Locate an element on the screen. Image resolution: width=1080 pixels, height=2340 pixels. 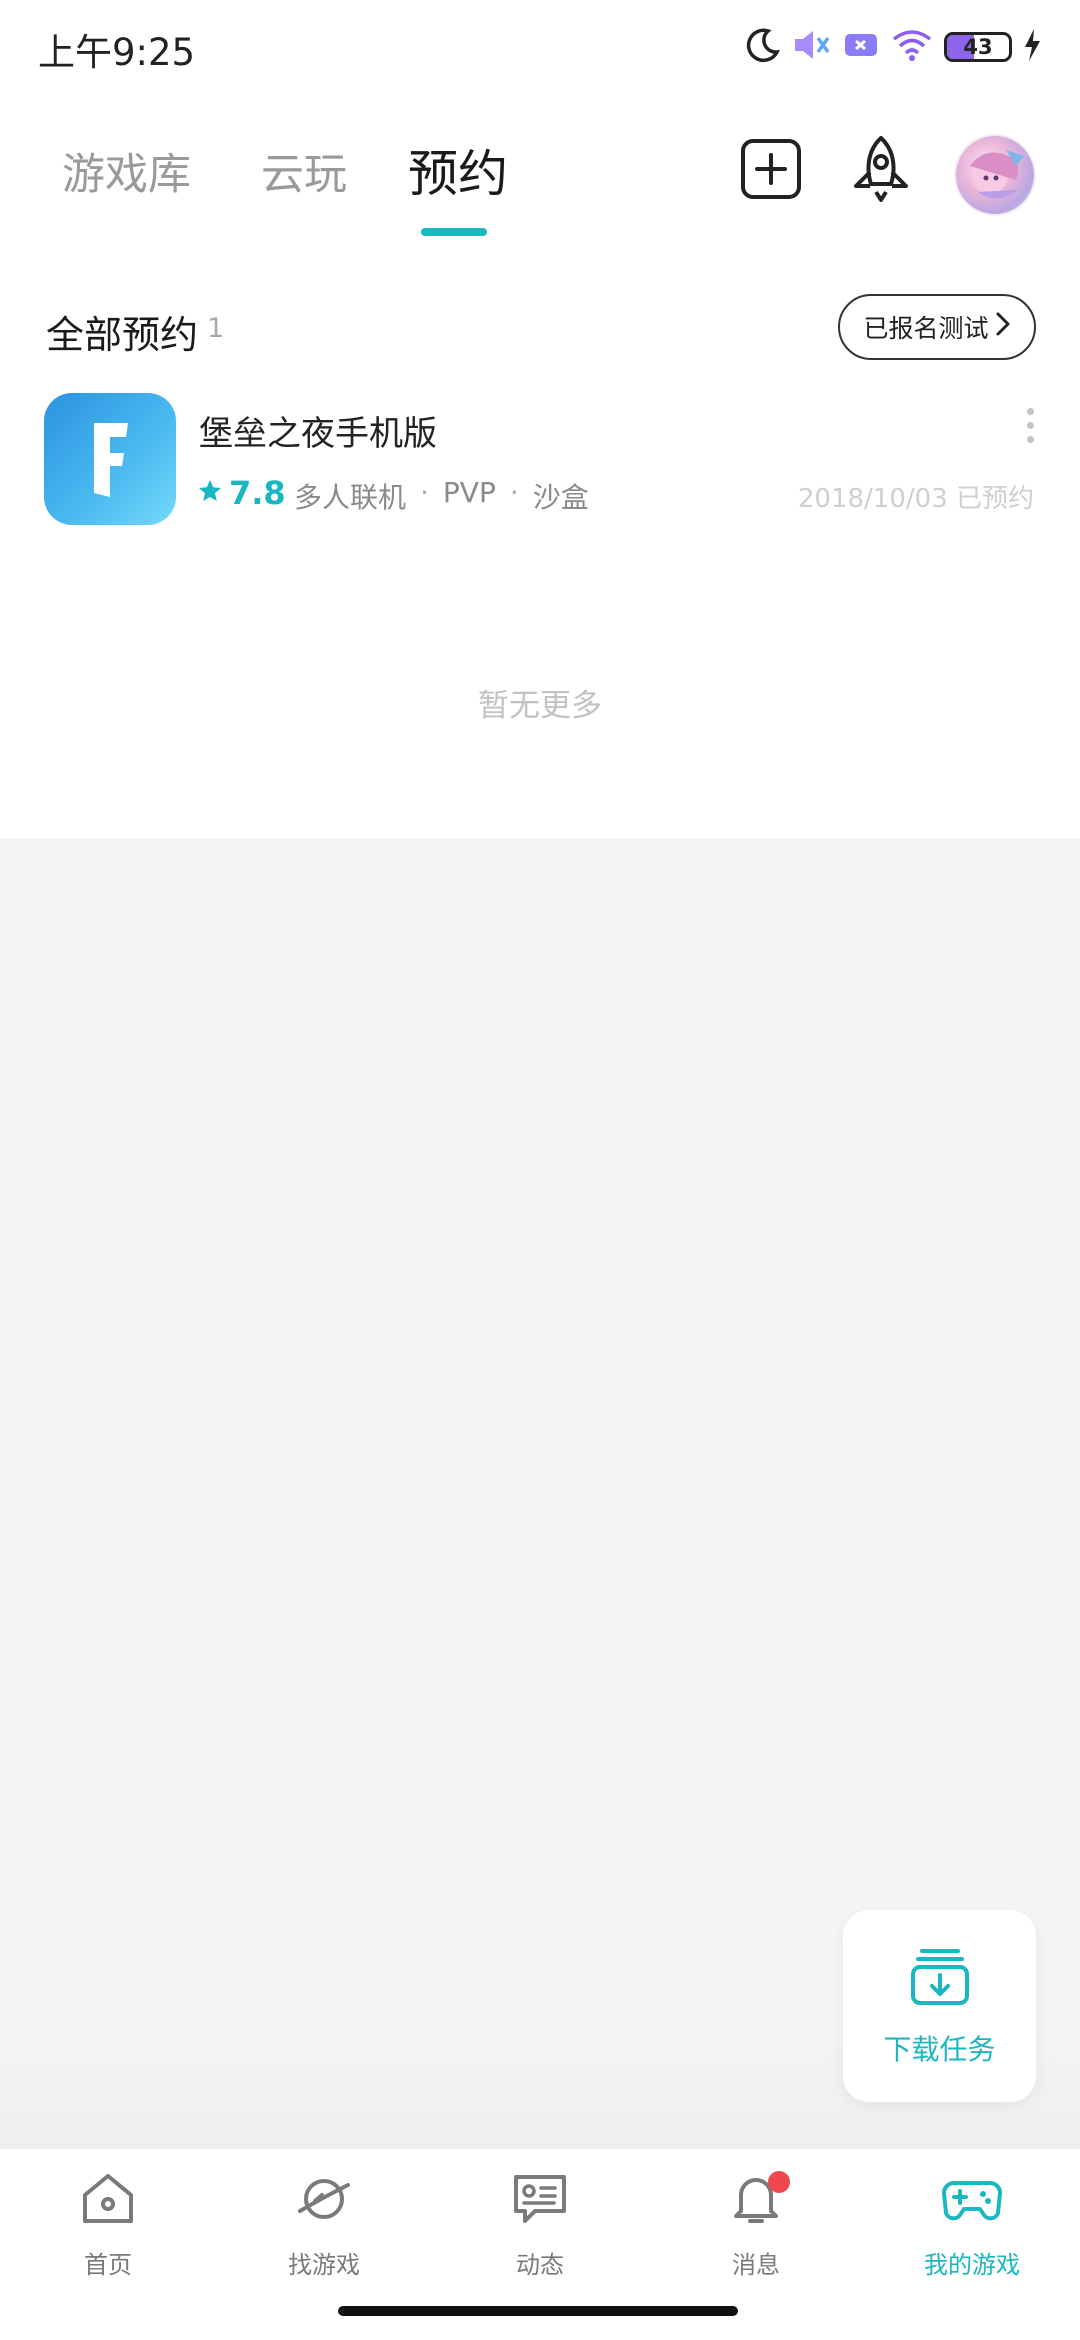
rocket-button is located at coordinates (881, 171).